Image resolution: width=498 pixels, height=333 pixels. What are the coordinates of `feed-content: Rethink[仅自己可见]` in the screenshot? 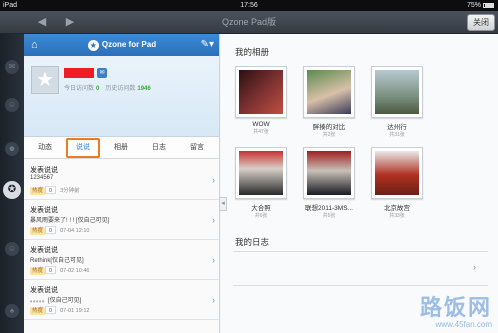 It's located at (57, 261).